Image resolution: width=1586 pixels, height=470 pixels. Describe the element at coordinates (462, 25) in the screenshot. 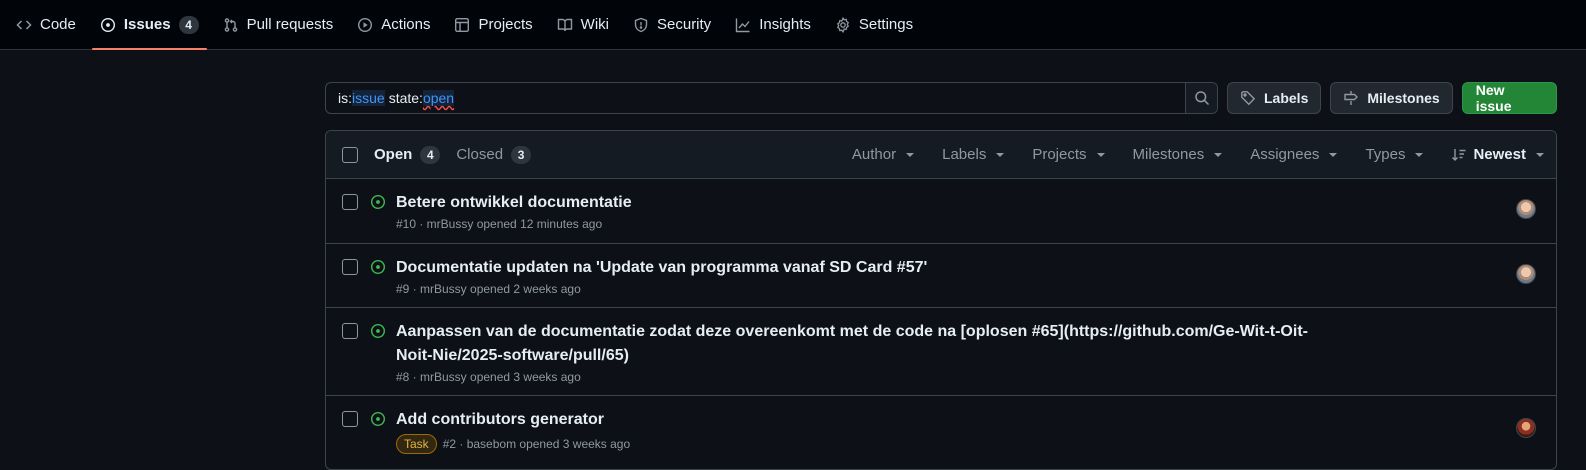

I see `table-icon` at that location.